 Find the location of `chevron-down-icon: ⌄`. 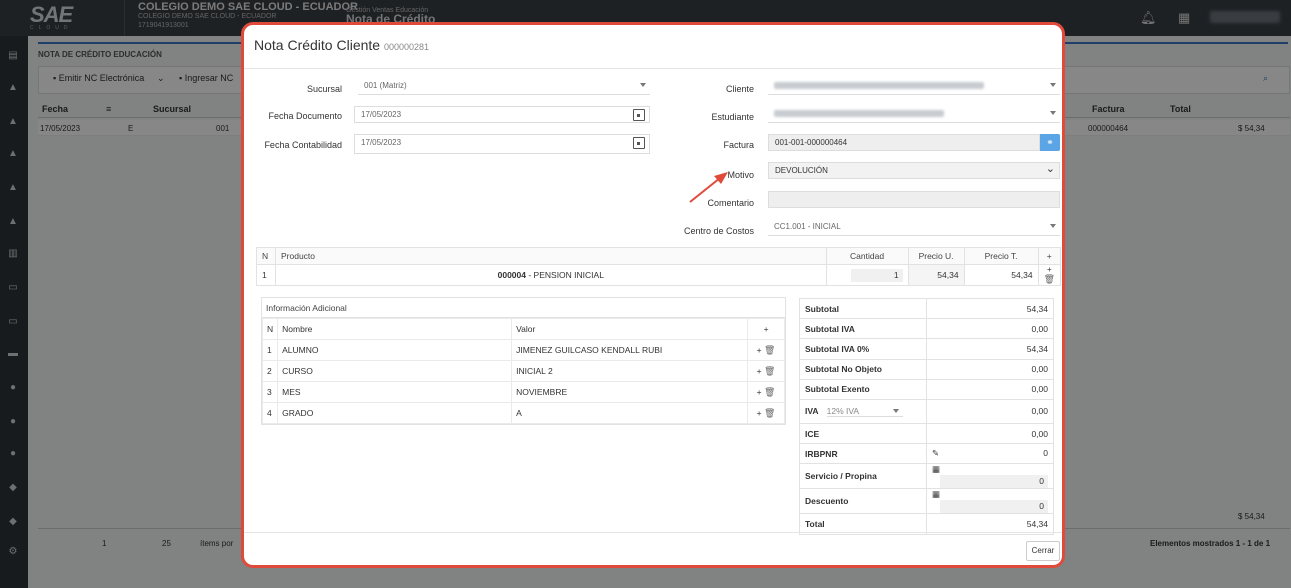

chevron-down-icon: ⌄ is located at coordinates (1050, 169).